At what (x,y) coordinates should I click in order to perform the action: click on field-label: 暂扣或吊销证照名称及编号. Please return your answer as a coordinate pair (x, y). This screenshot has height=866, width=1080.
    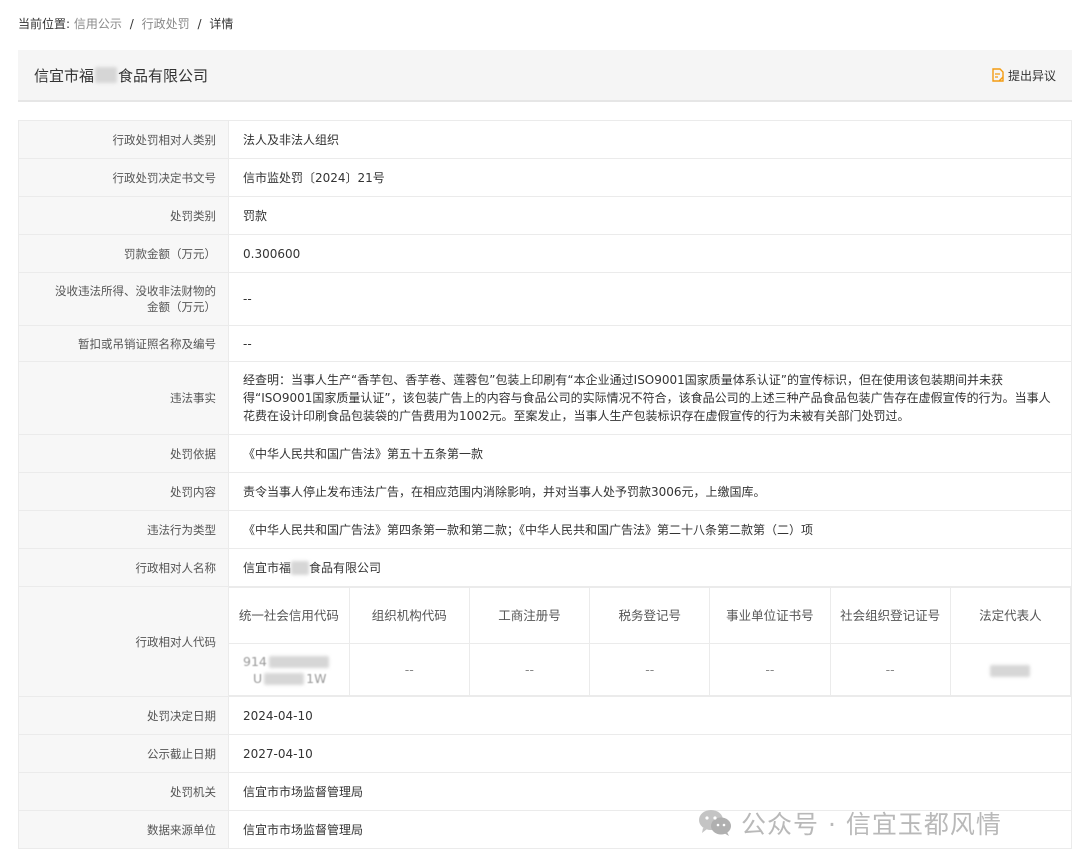
    Looking at the image, I should click on (123, 343).